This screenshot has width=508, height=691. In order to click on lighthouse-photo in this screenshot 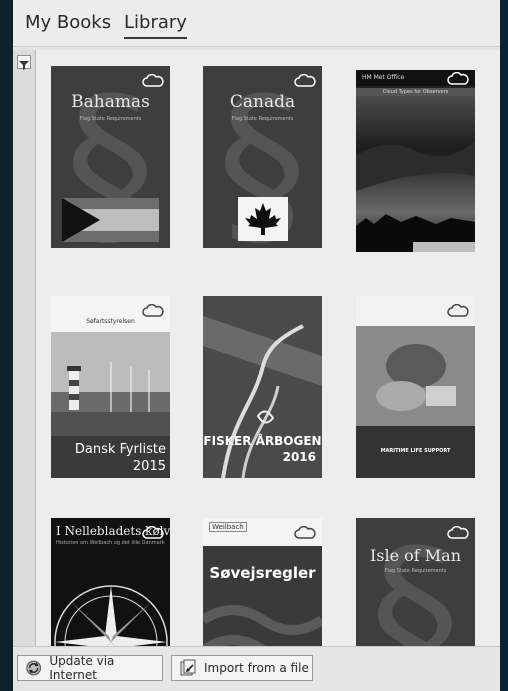, I will do `click(110, 388)`.